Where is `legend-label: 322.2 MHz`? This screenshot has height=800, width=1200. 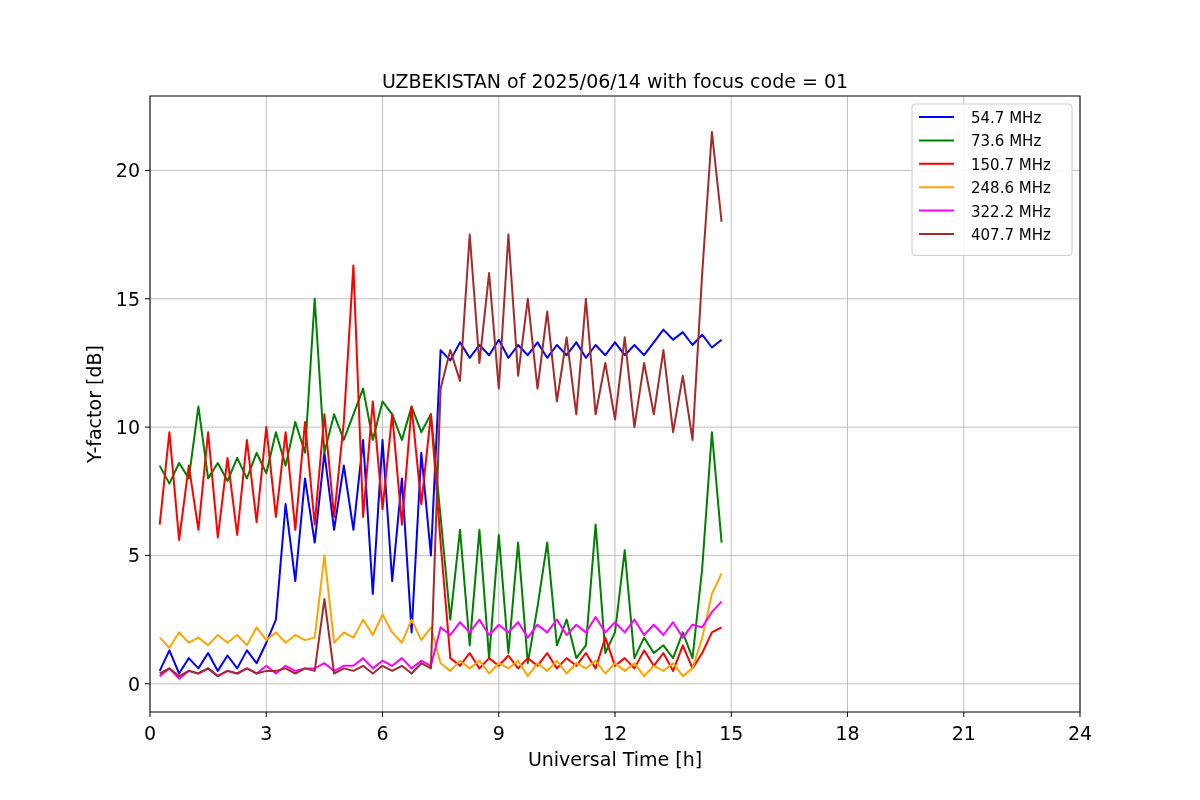 legend-label: 322.2 MHz is located at coordinates (1011, 211).